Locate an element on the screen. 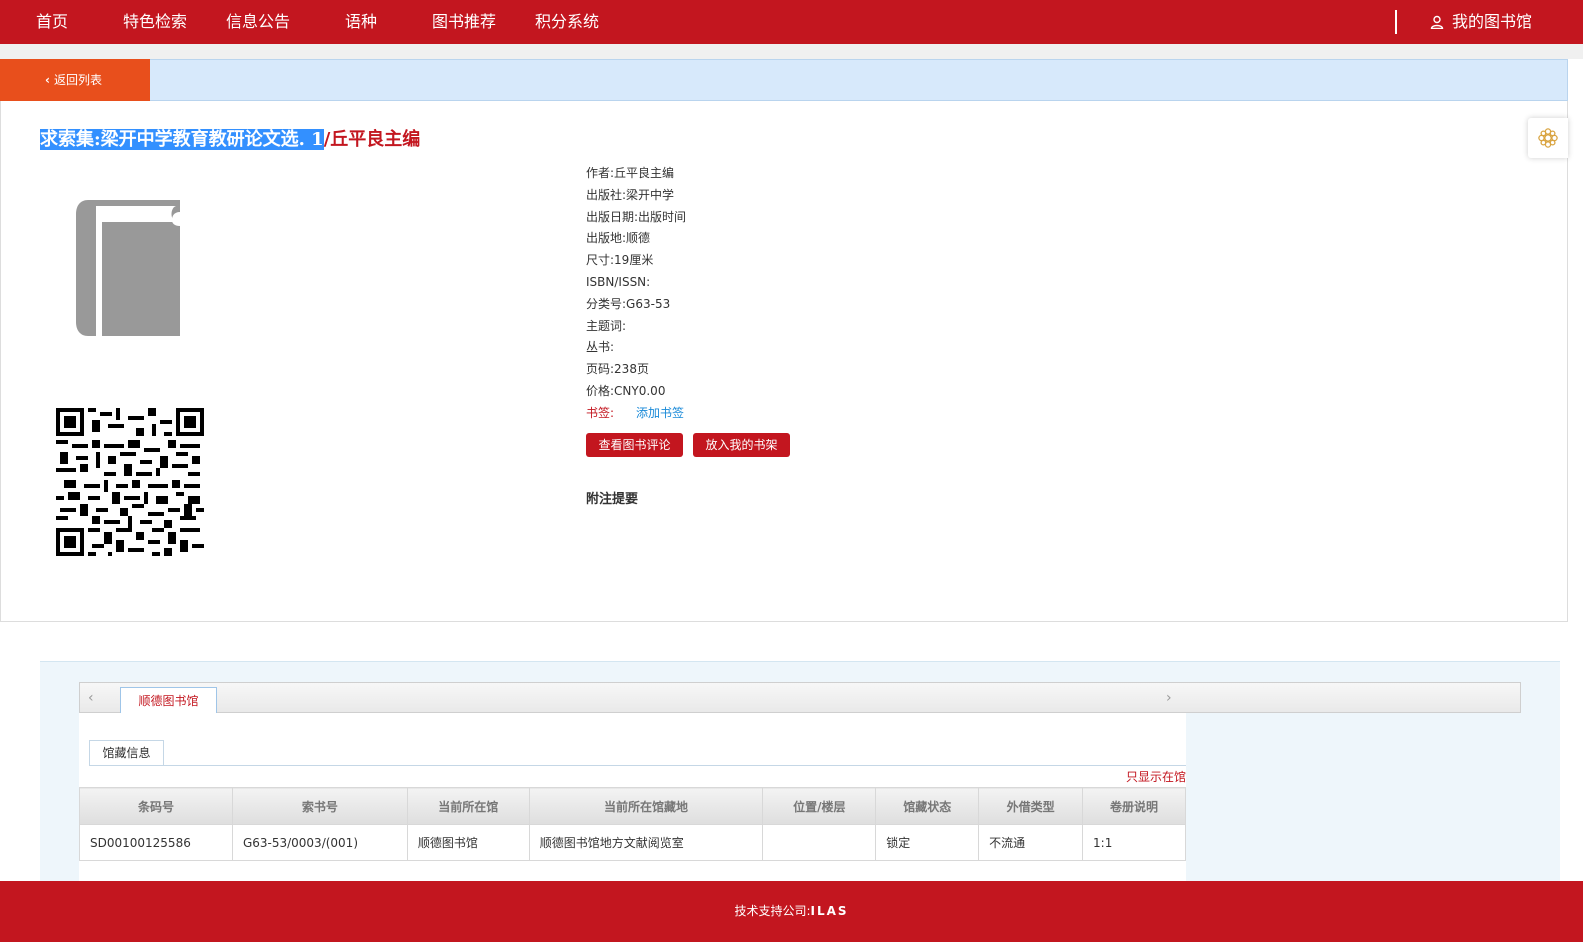 The image size is (1583, 951). meta-label: 价格: is located at coordinates (600, 390).